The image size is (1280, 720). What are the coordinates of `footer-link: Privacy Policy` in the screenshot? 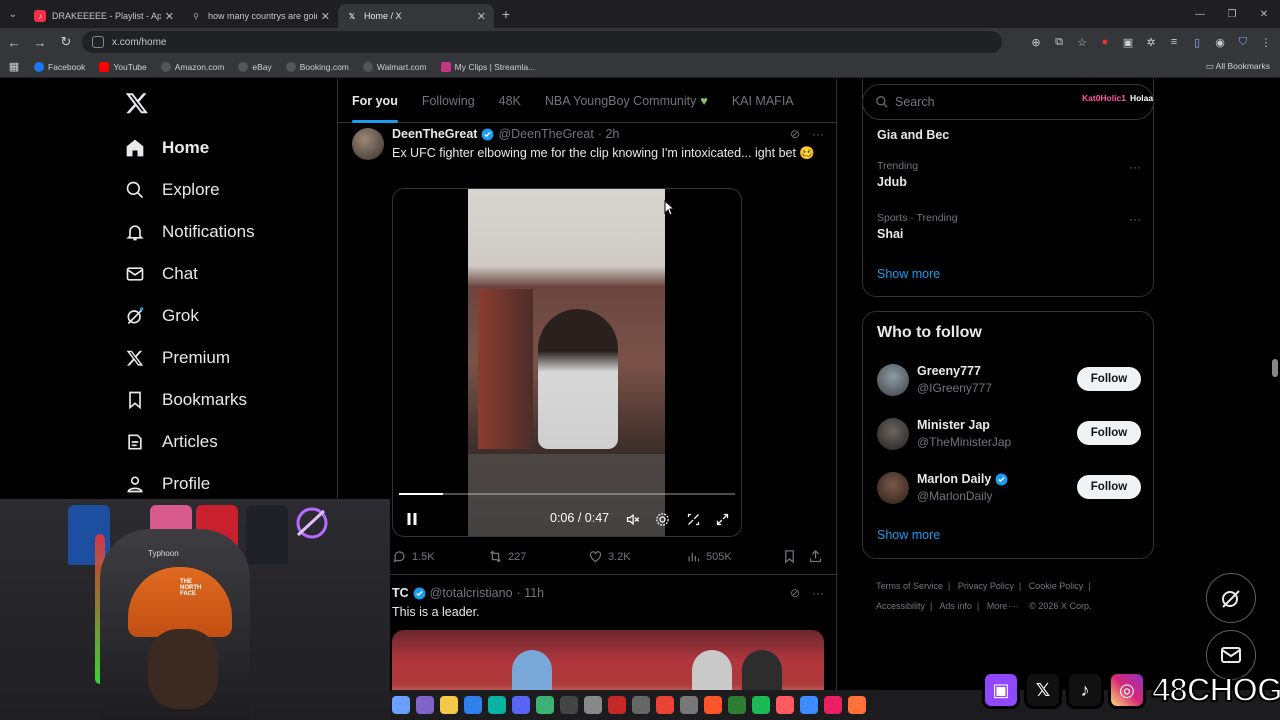 It's located at (986, 586).